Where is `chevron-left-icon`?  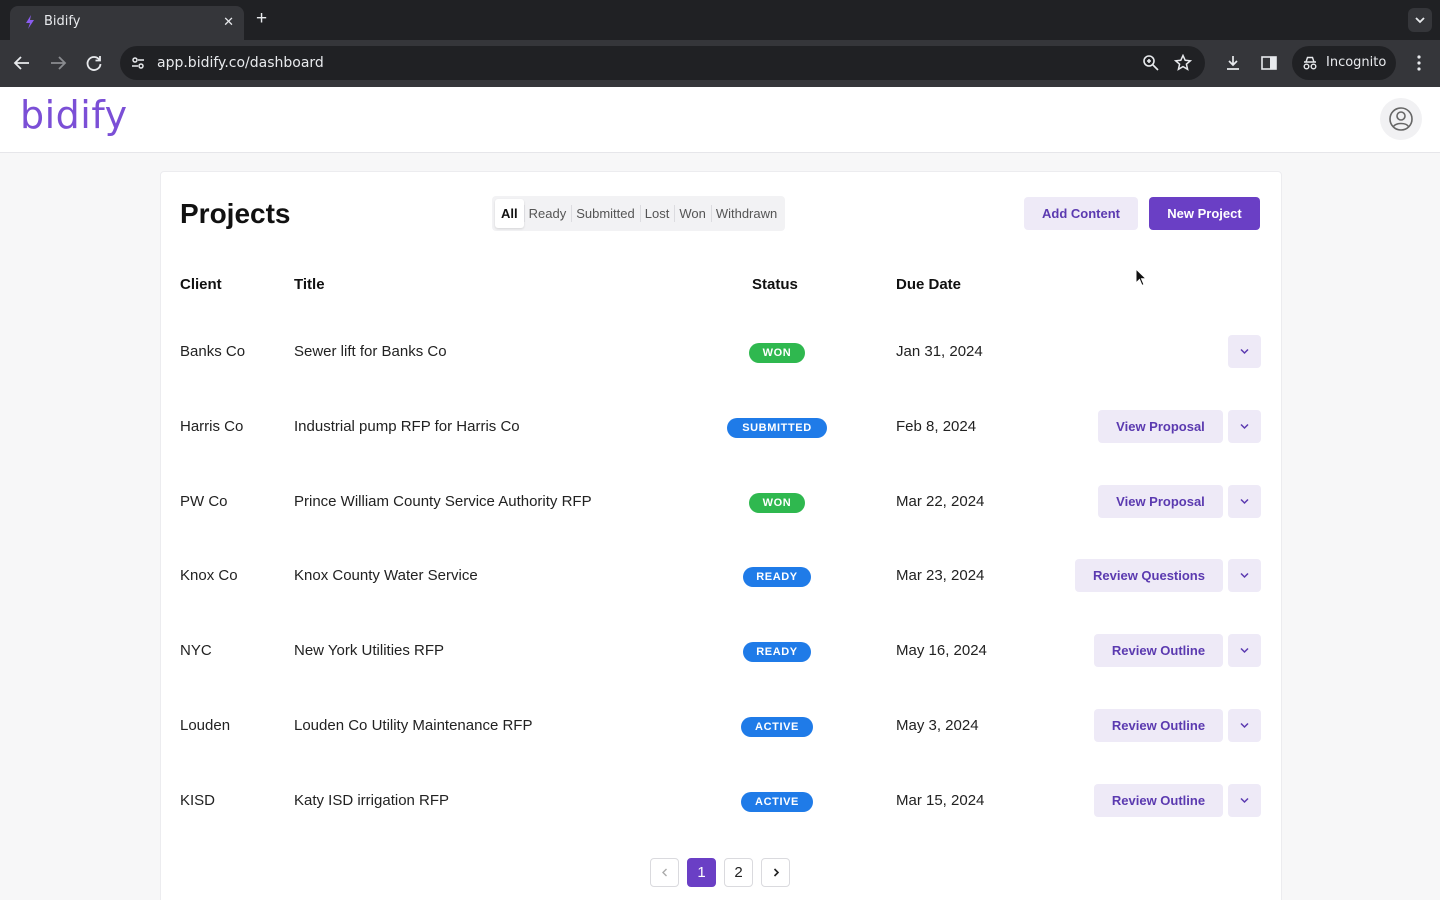
chevron-left-icon is located at coordinates (664, 872).